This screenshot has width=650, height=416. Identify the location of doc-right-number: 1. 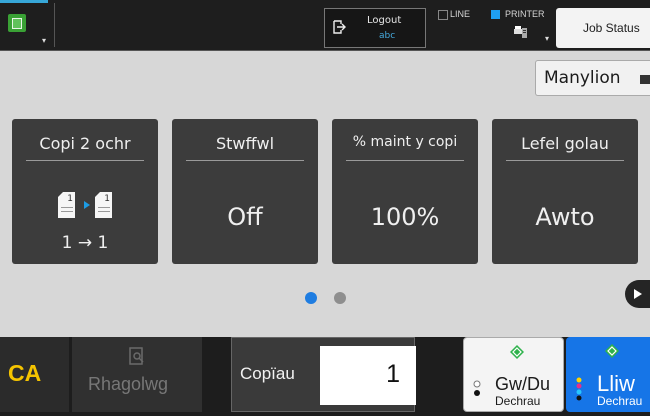
(107, 199).